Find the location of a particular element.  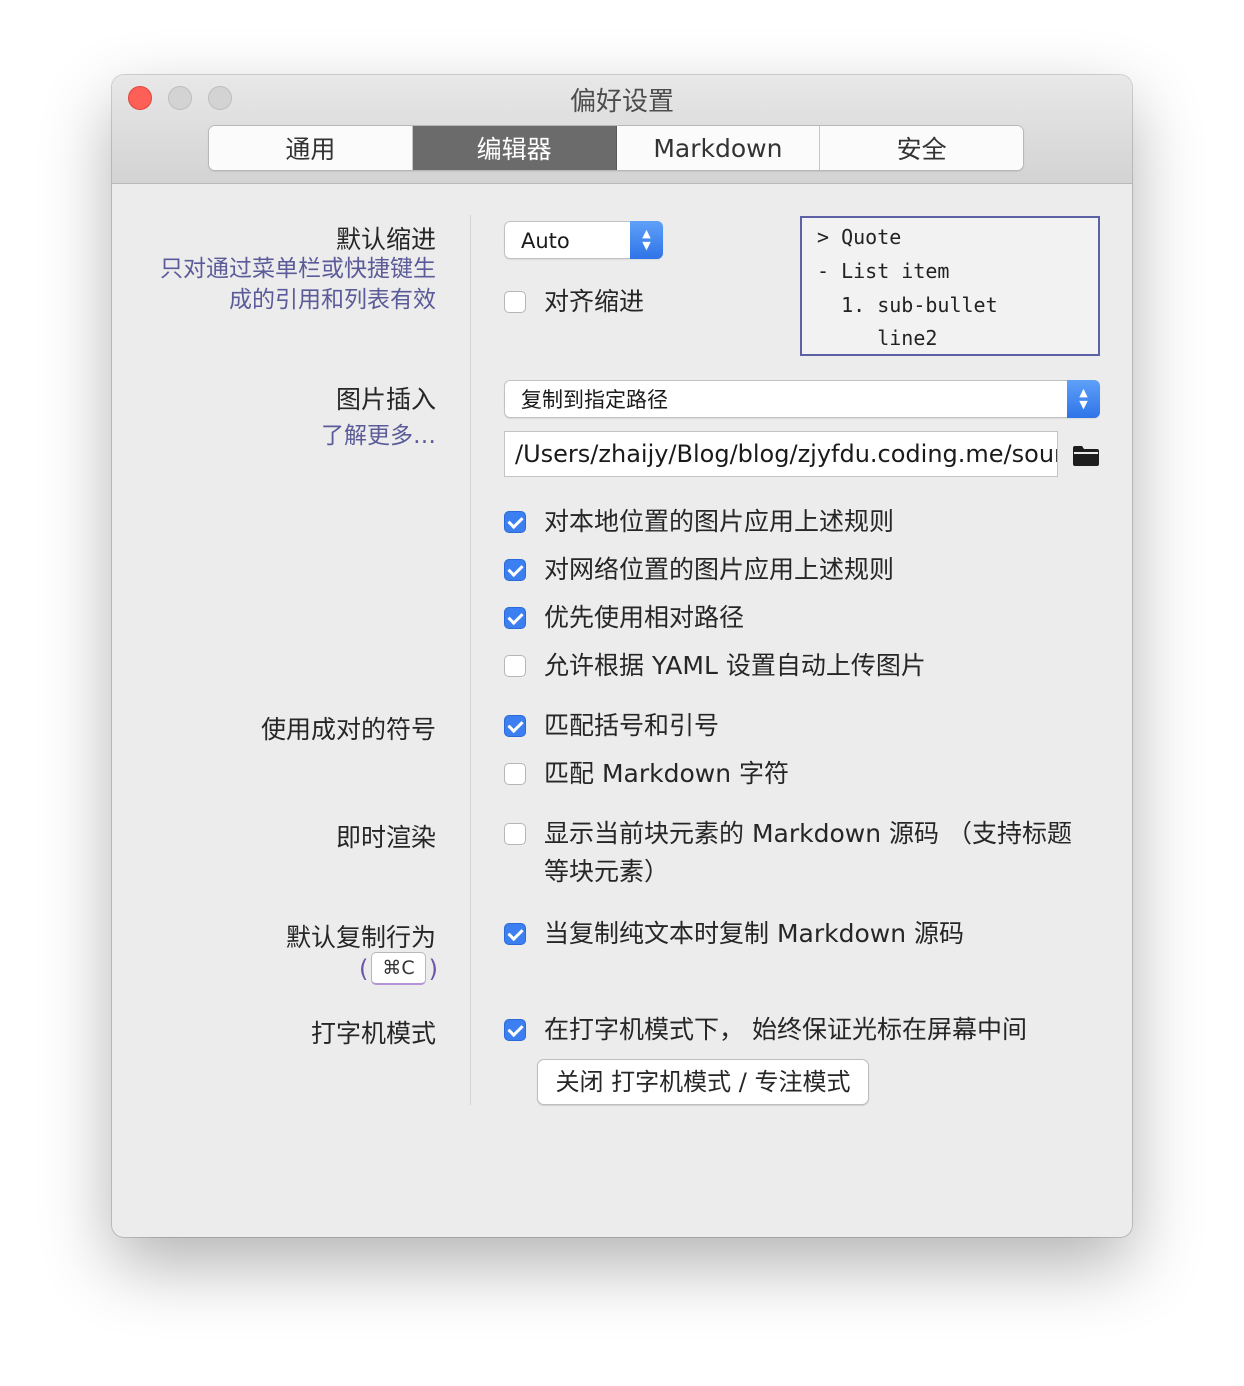

indent-hint-line2: 成的引用和列表有效 is located at coordinates (332, 300).